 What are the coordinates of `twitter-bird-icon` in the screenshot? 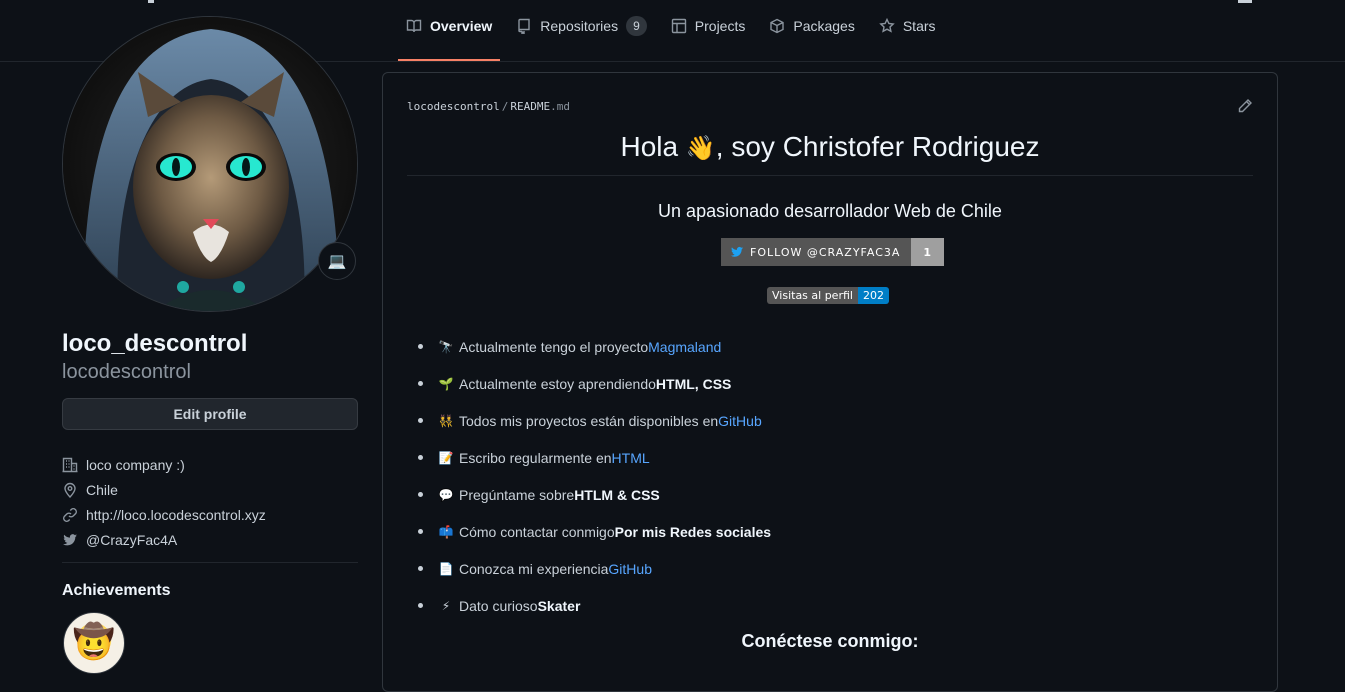 It's located at (737, 251).